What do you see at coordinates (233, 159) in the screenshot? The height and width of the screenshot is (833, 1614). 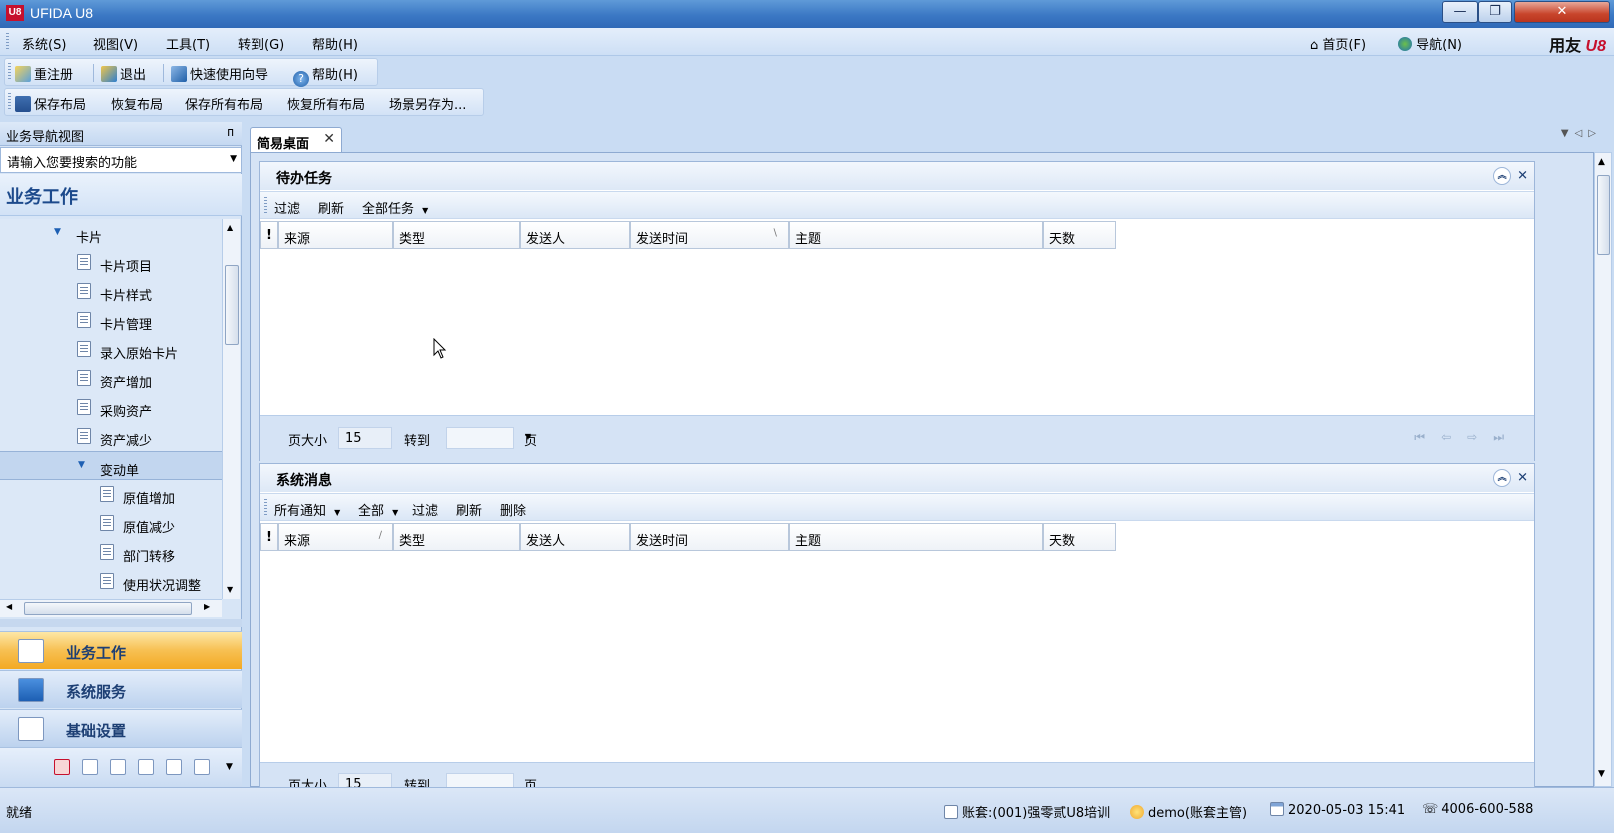 I see `dropdown-arrow-icon: ▼` at bounding box center [233, 159].